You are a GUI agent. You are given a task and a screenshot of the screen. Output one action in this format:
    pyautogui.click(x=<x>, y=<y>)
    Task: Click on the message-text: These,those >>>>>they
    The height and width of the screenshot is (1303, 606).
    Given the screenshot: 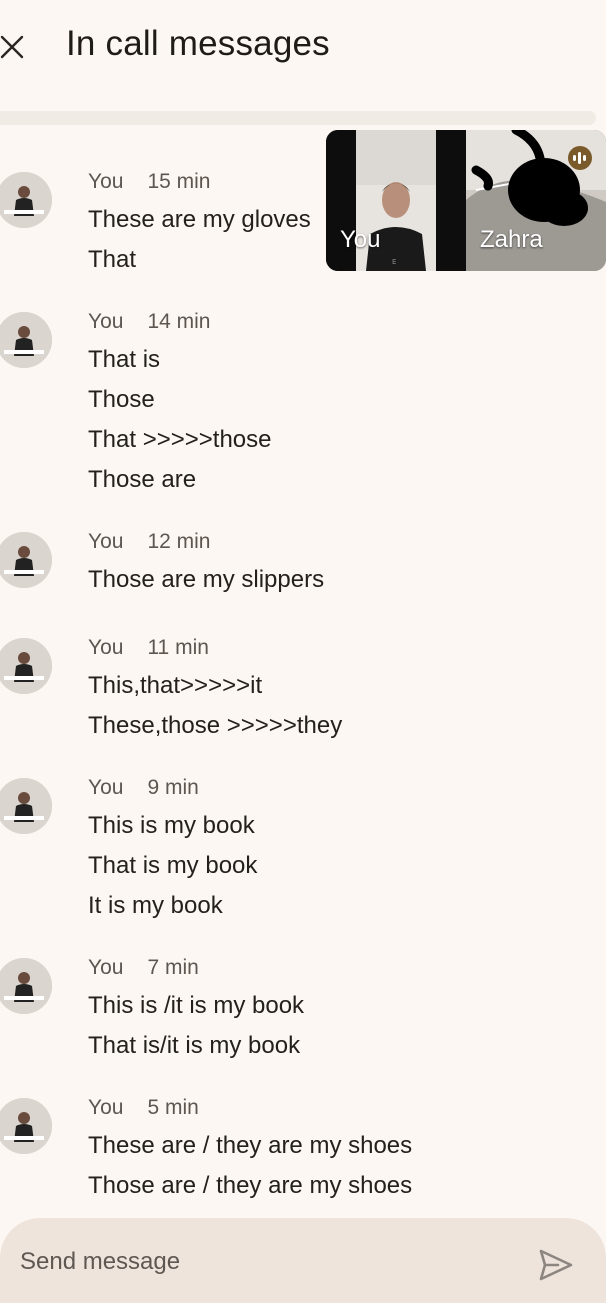 What is the action you would take?
    pyautogui.click(x=215, y=725)
    